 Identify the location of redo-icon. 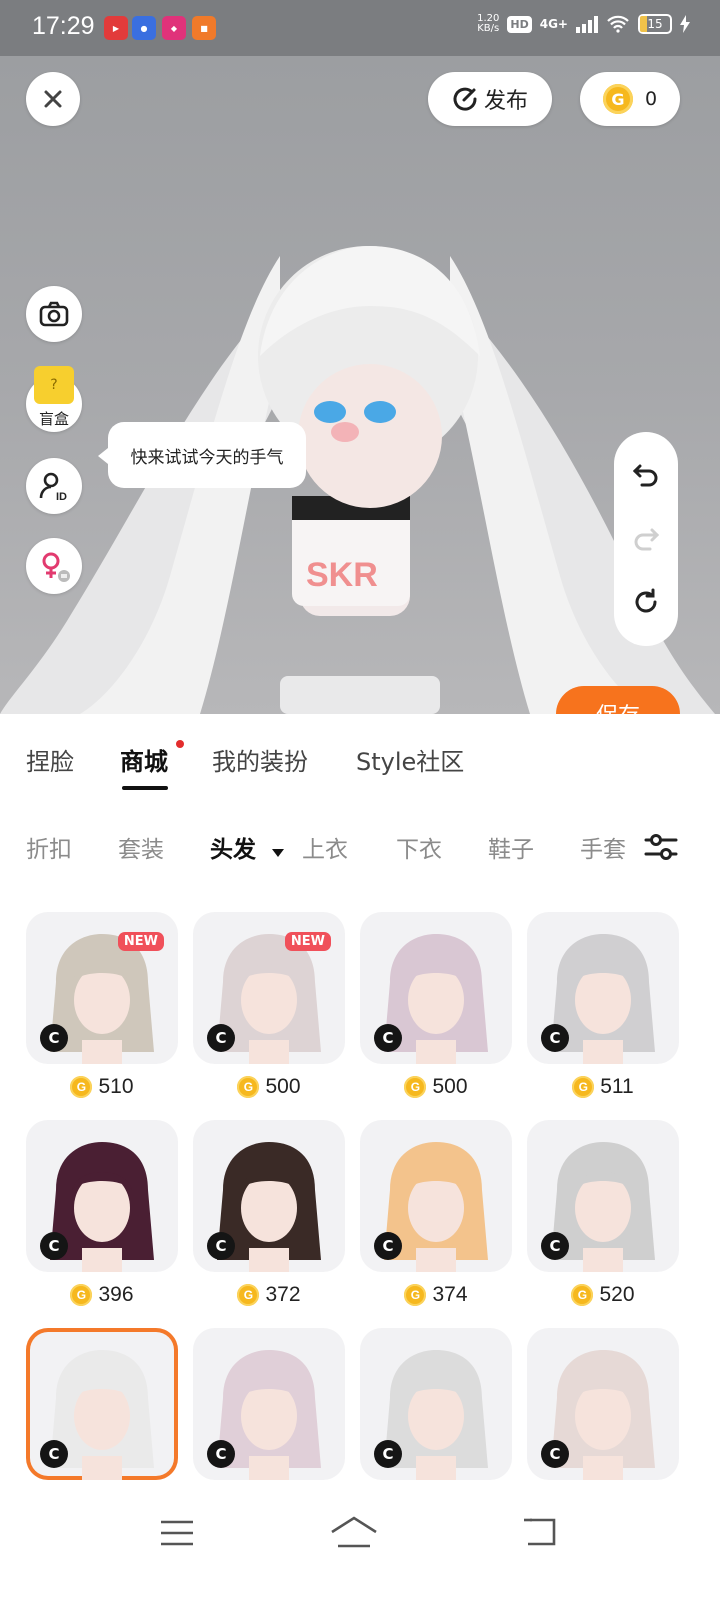
(647, 539).